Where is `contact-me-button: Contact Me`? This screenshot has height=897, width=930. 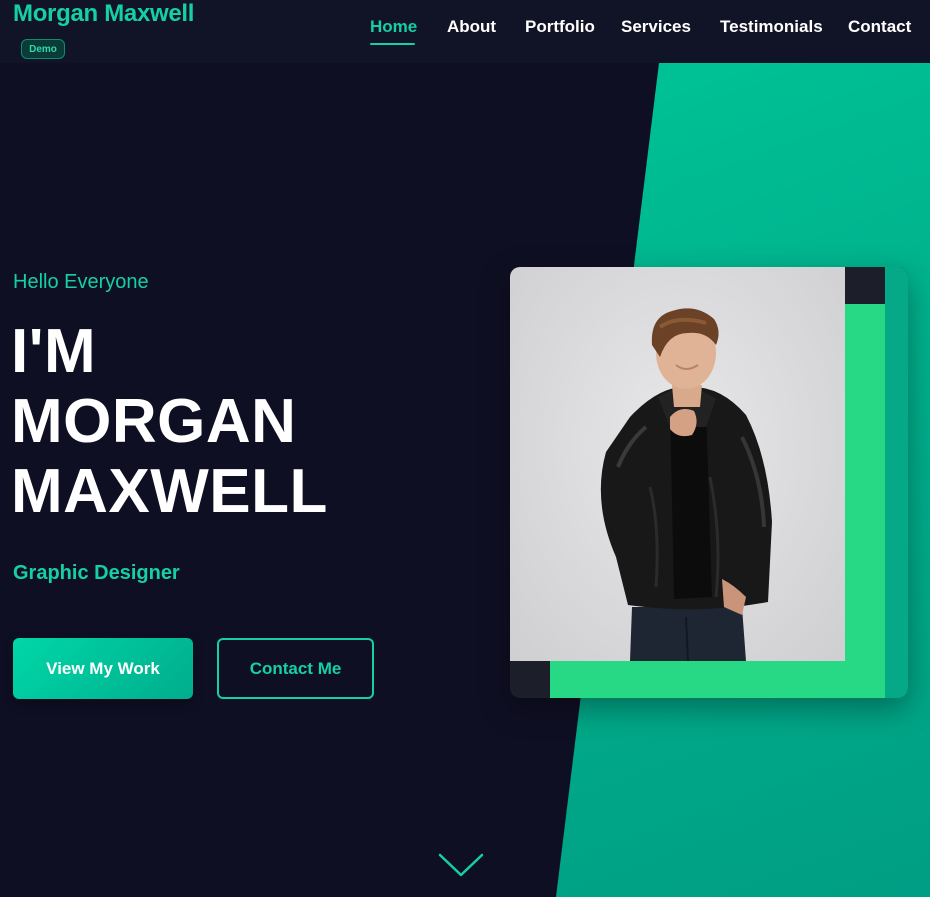 contact-me-button: Contact Me is located at coordinates (295, 668).